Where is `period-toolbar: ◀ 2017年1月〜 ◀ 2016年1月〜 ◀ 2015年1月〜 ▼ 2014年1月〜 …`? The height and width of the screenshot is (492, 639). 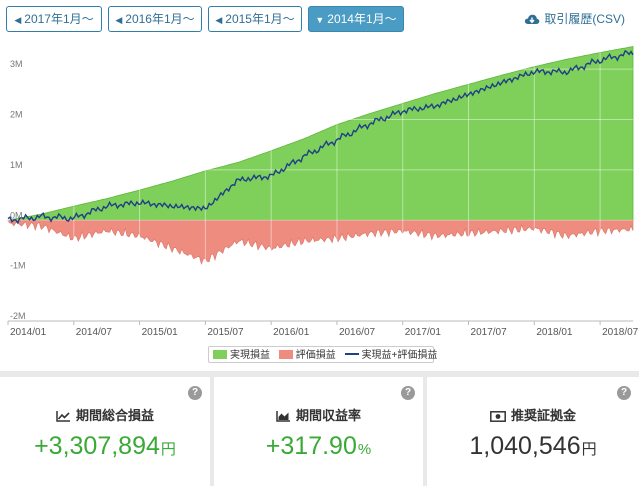 period-toolbar: ◀ 2017年1月〜 ◀ 2016年1月〜 ◀ 2015年1月〜 ▼ 2014年1月〜 … is located at coordinates (319, 20).